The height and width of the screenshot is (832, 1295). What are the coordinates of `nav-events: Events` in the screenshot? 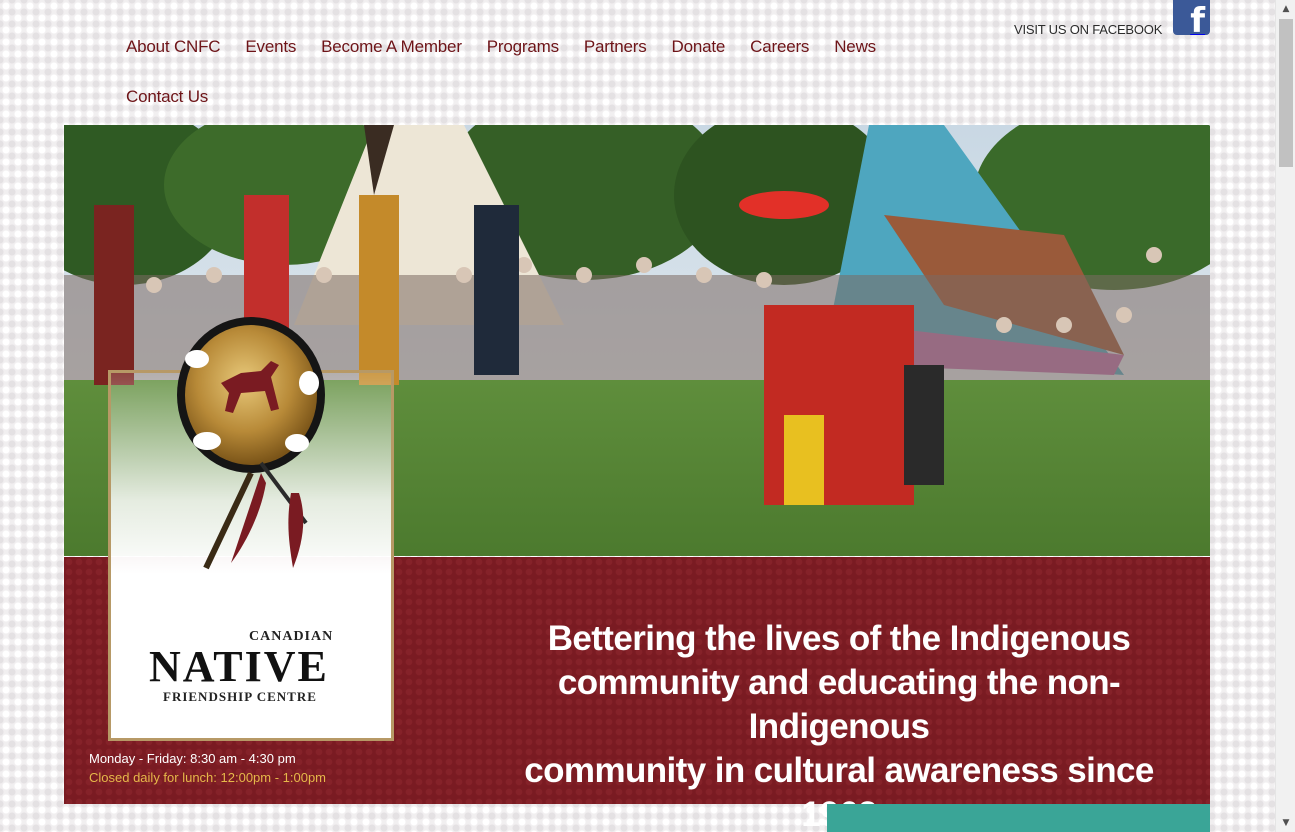 It's located at (270, 47).